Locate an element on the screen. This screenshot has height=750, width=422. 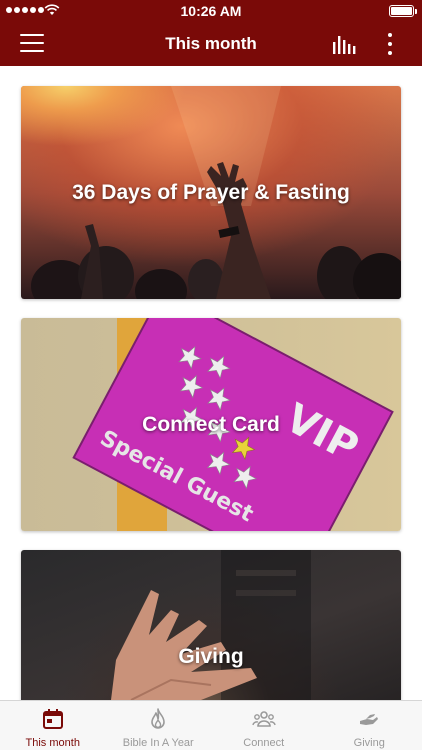
tab-label: Giving is located at coordinates (369, 743).